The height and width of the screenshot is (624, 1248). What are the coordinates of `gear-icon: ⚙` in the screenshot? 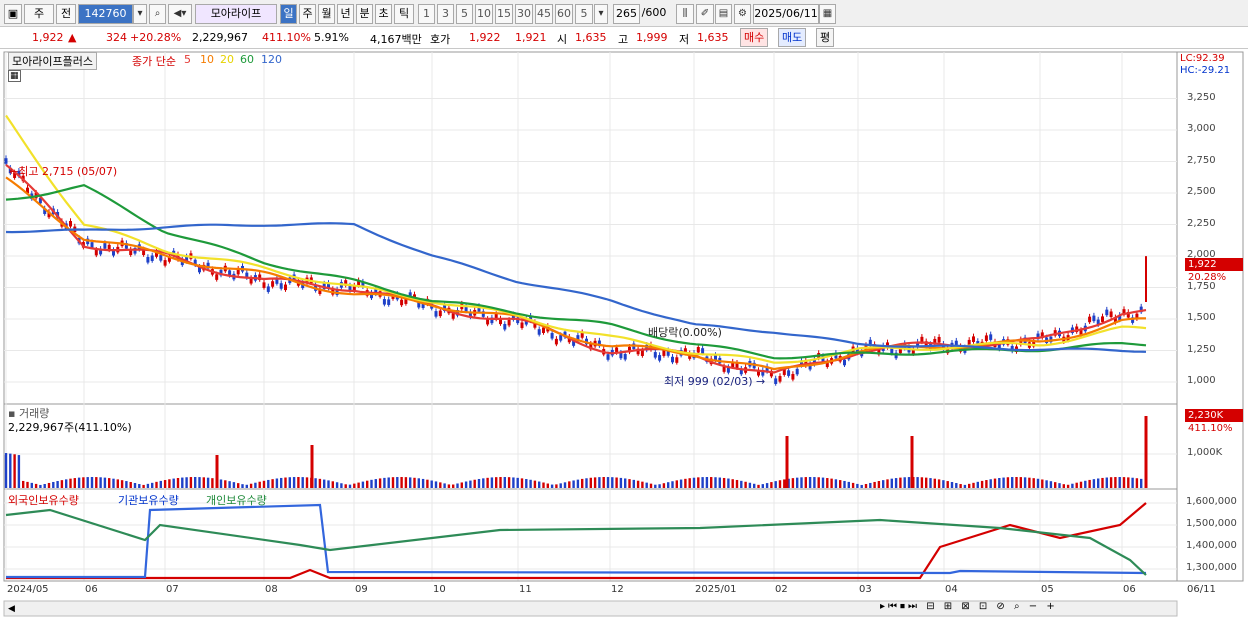 It's located at (742, 14).